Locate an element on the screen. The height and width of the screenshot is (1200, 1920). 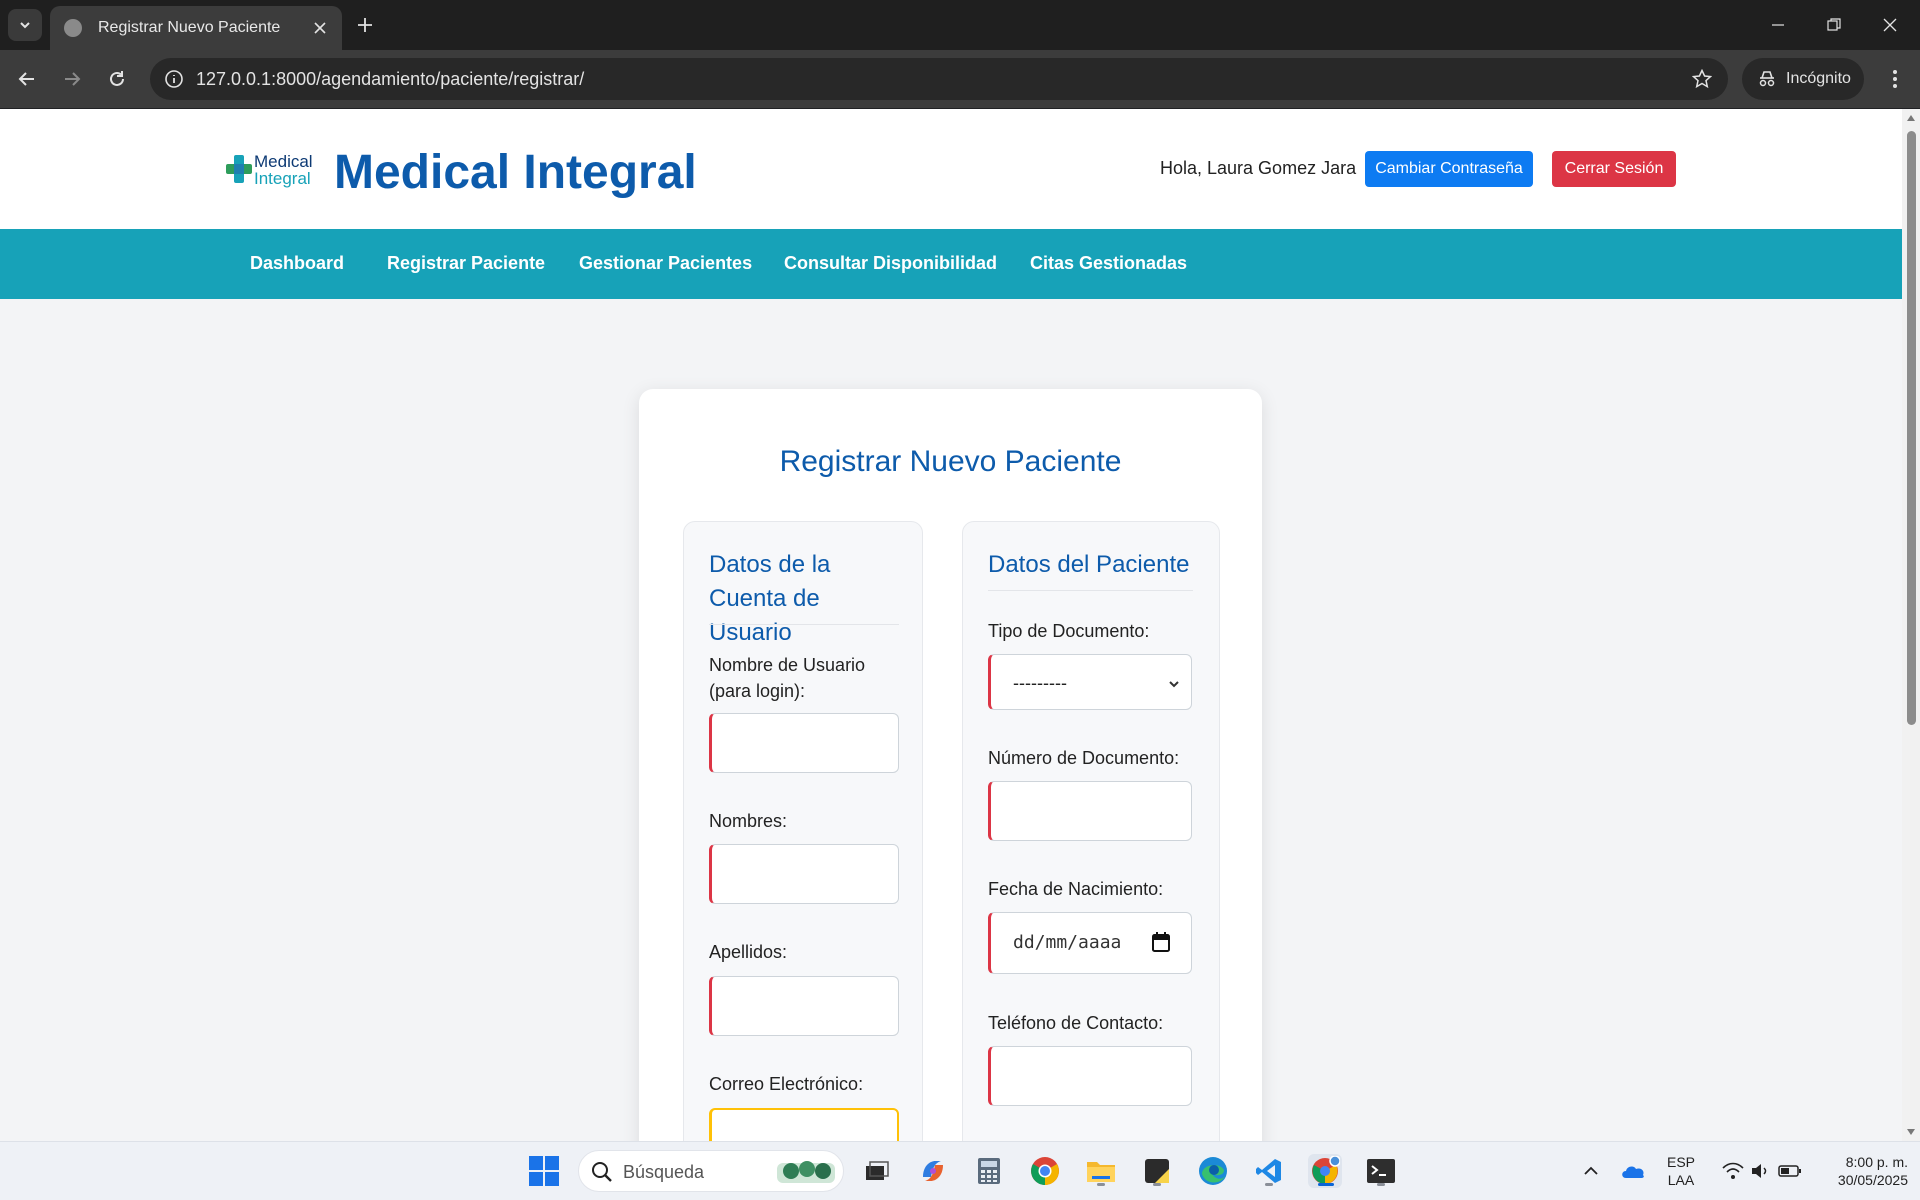
reload-button is located at coordinates (117, 79).